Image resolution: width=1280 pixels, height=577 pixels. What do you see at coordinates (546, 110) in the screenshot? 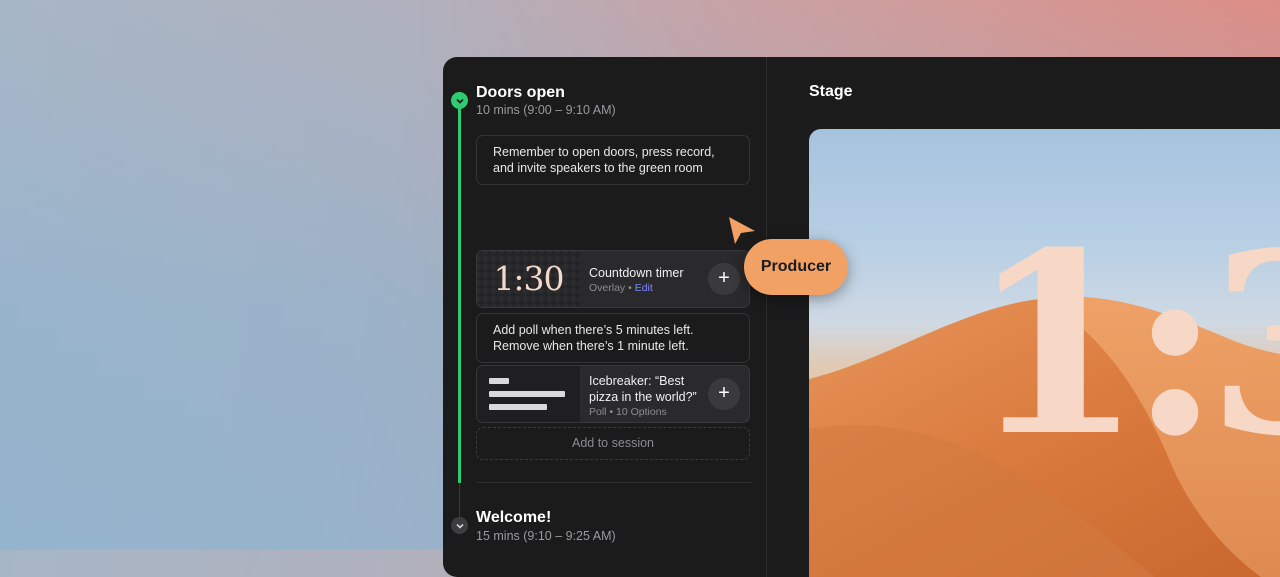
I see `section-duration: 10 mins (9:00 – 9:10 AM)` at bounding box center [546, 110].